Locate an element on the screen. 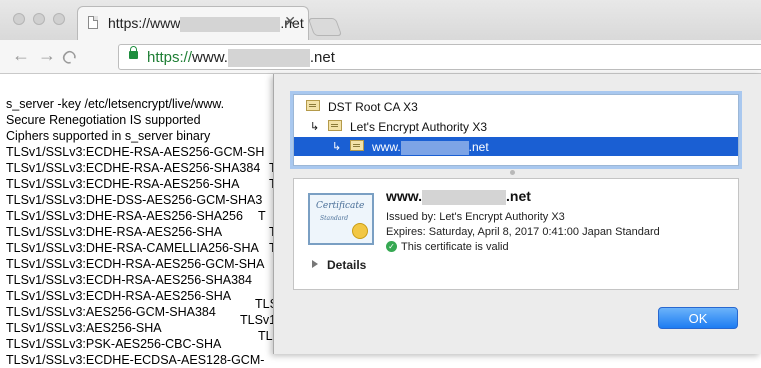 This screenshot has width=761, height=368. seal-icon is located at coordinates (360, 231).